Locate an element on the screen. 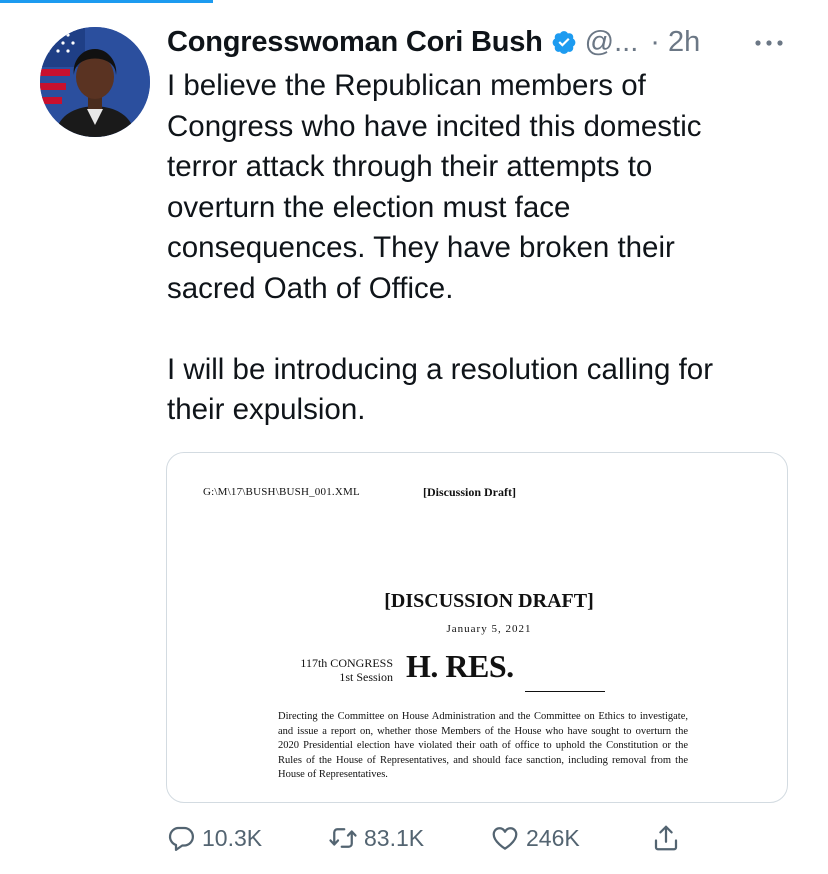  document-date: January 5, 2021 is located at coordinates (489, 629).